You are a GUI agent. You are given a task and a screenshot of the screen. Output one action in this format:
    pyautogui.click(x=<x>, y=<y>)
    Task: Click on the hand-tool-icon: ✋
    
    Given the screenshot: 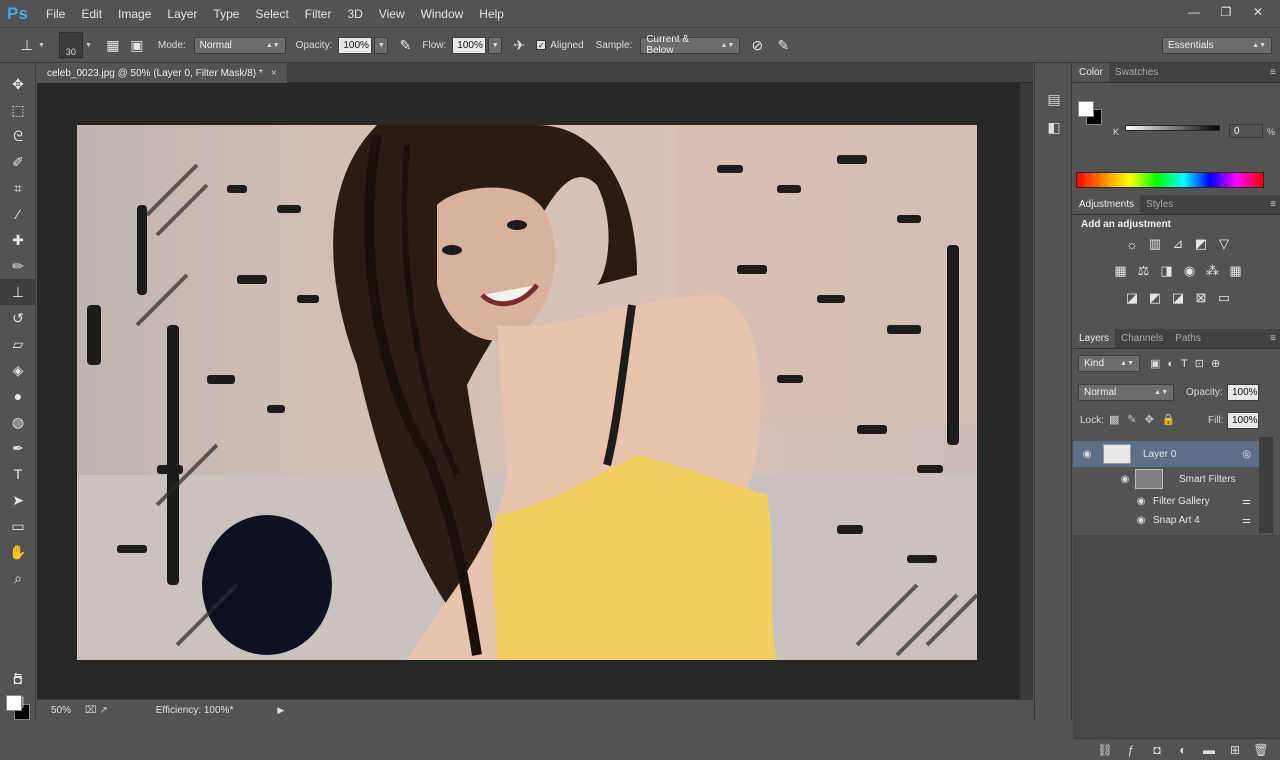 What is the action you would take?
    pyautogui.click(x=18, y=552)
    